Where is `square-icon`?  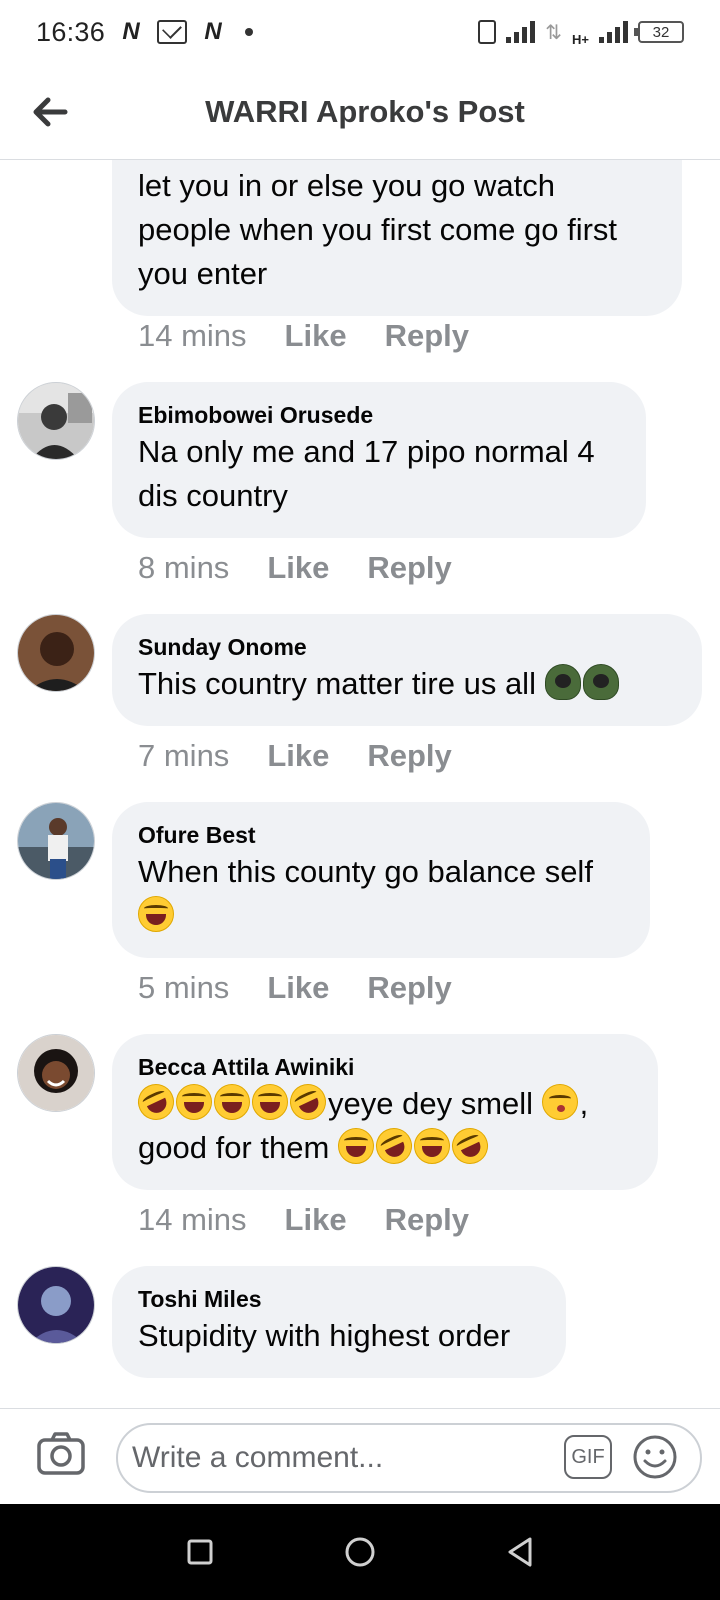
square-icon is located at coordinates (200, 1552).